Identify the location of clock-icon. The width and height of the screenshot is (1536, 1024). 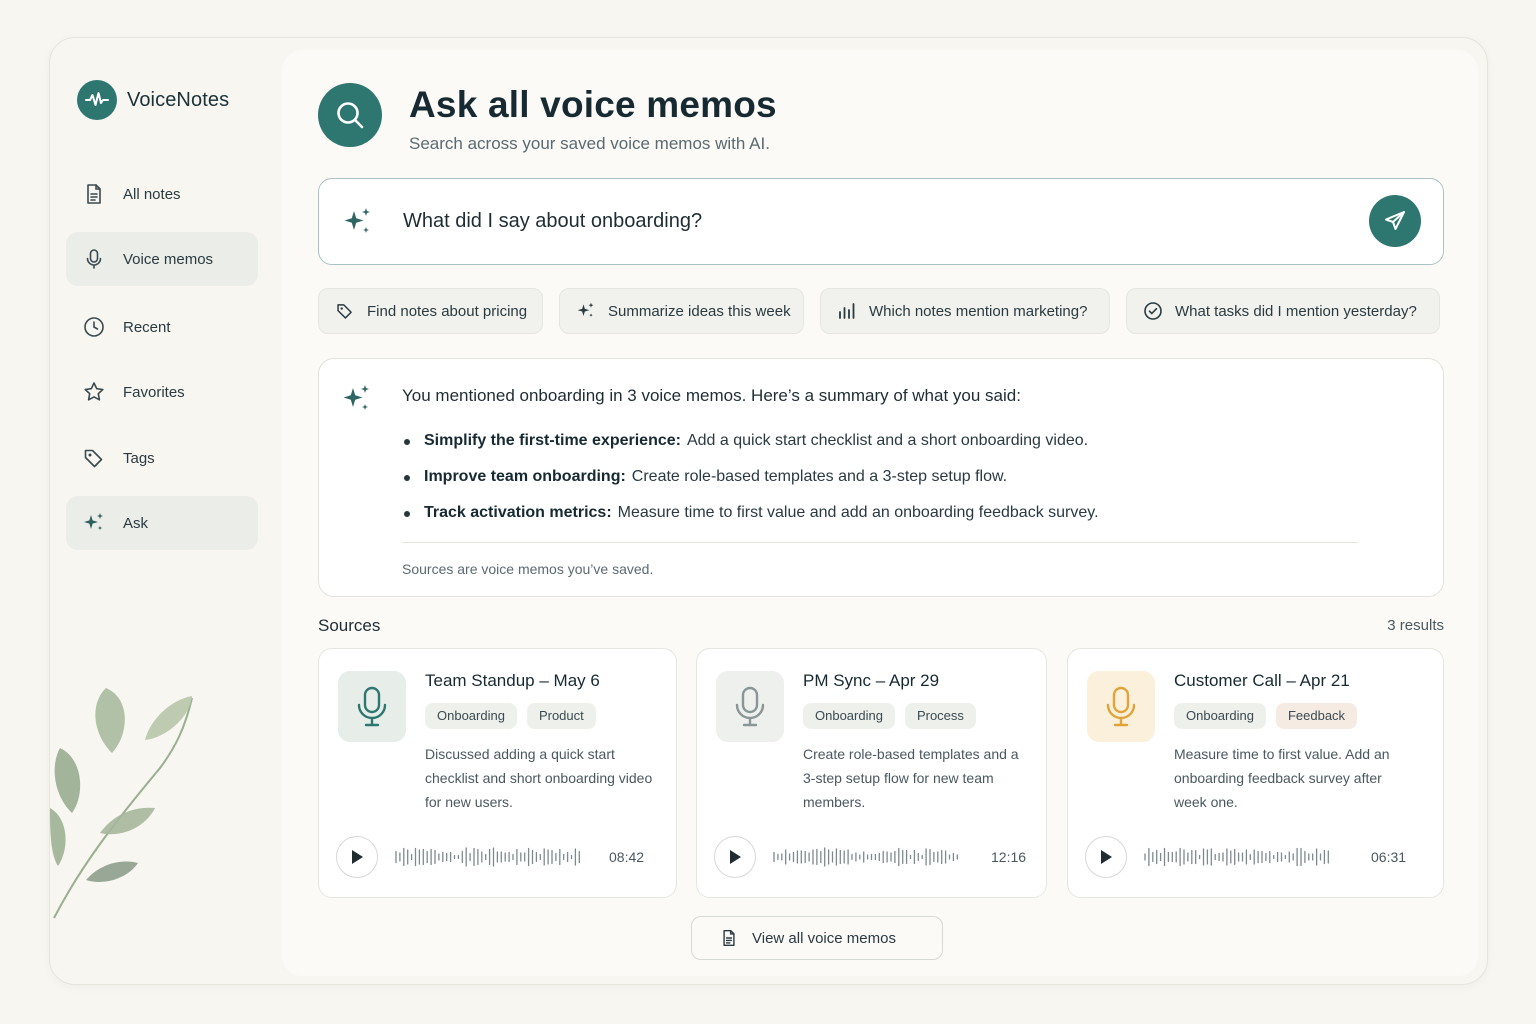
(94, 327).